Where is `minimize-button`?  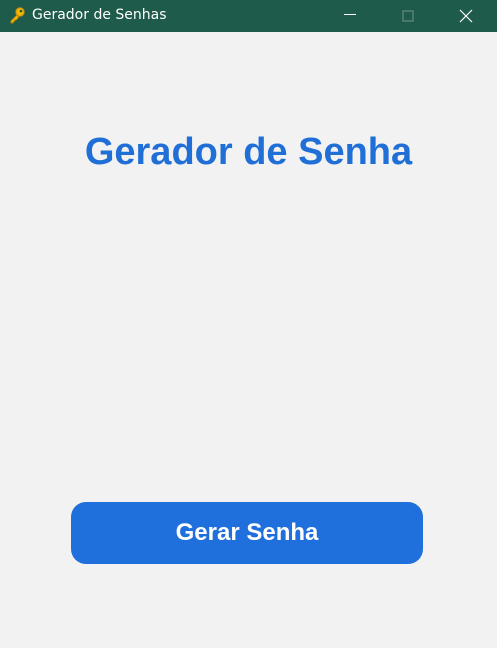
minimize-button is located at coordinates (350, 16).